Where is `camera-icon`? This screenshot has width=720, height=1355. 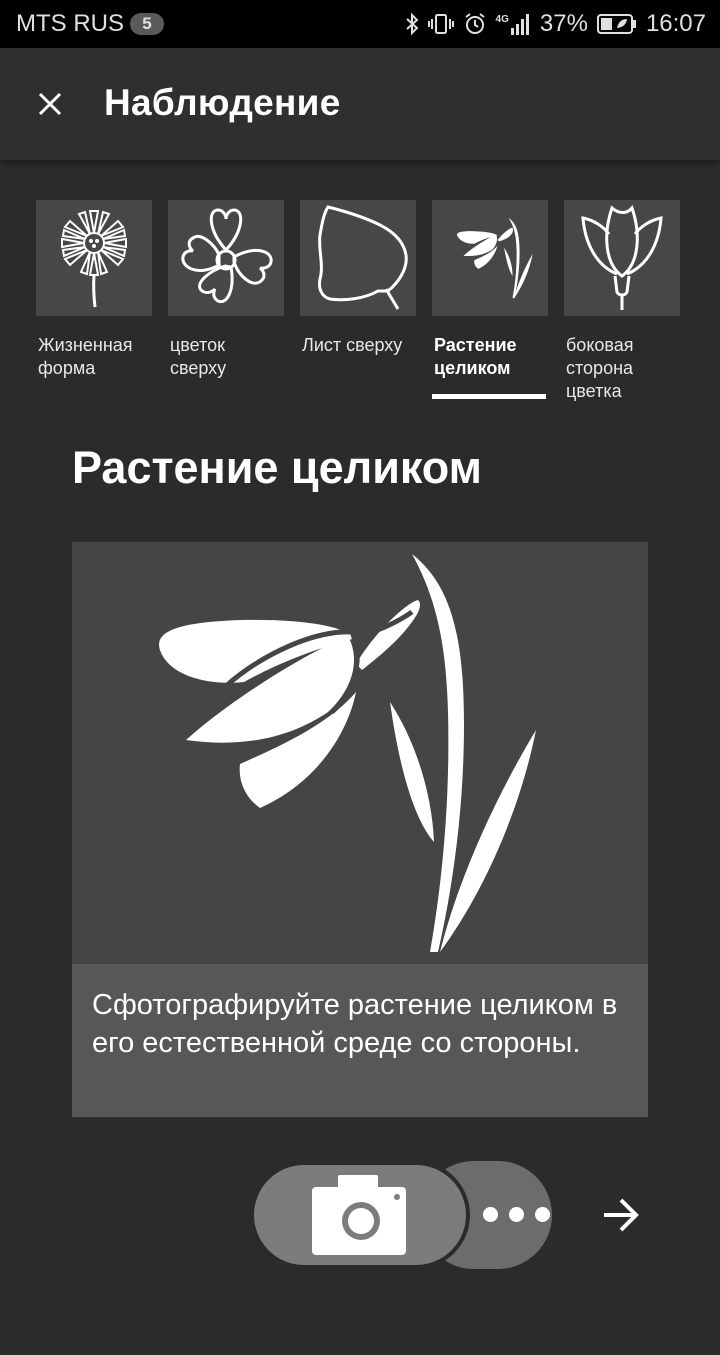 camera-icon is located at coordinates (359, 1215).